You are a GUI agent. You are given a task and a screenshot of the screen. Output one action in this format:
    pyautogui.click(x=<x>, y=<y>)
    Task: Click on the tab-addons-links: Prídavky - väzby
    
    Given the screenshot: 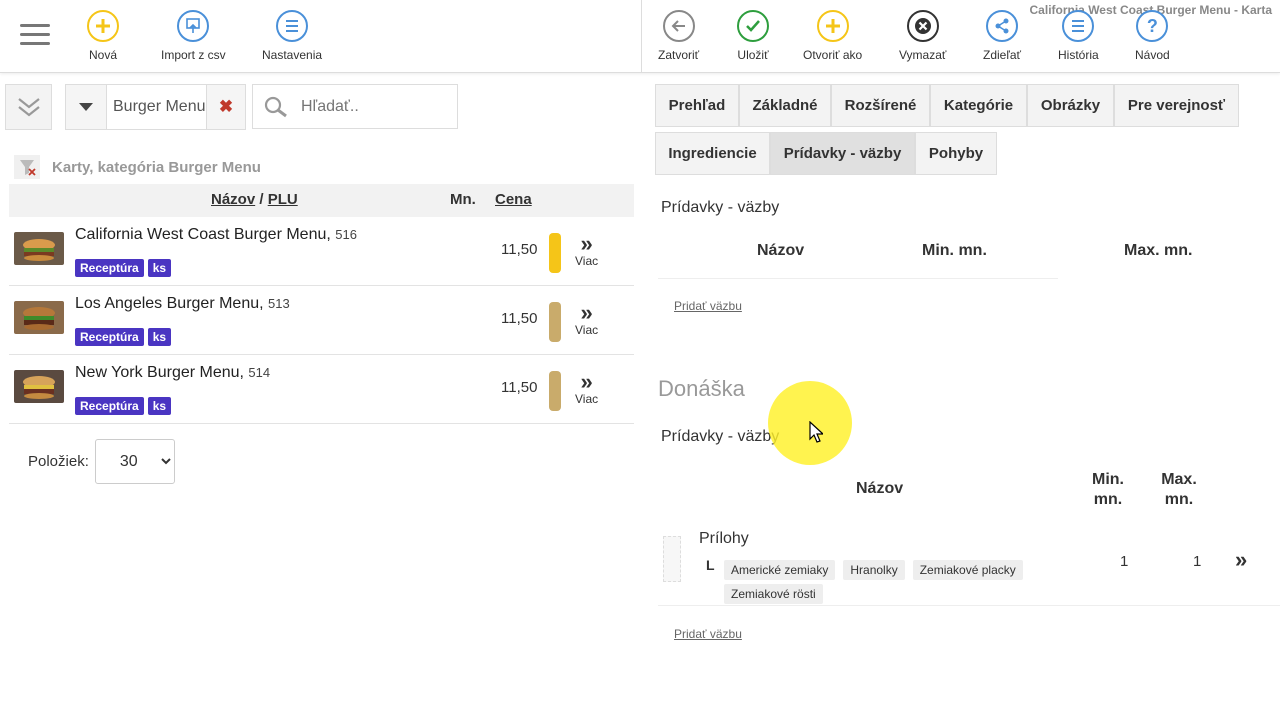 What is the action you would take?
    pyautogui.click(x=842, y=153)
    